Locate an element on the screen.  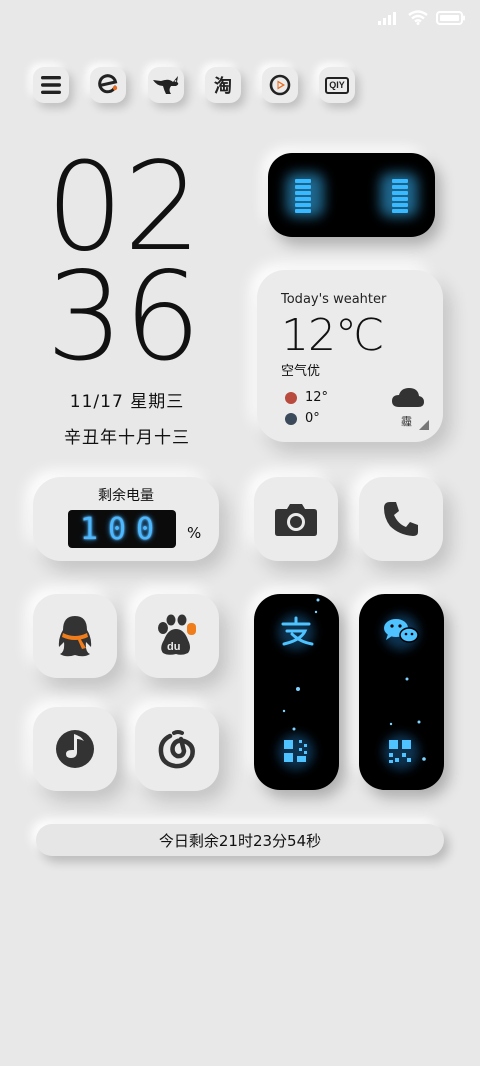
day-countdown-bar: 今日剩余21时23分54秒 is located at coordinates (240, 840).